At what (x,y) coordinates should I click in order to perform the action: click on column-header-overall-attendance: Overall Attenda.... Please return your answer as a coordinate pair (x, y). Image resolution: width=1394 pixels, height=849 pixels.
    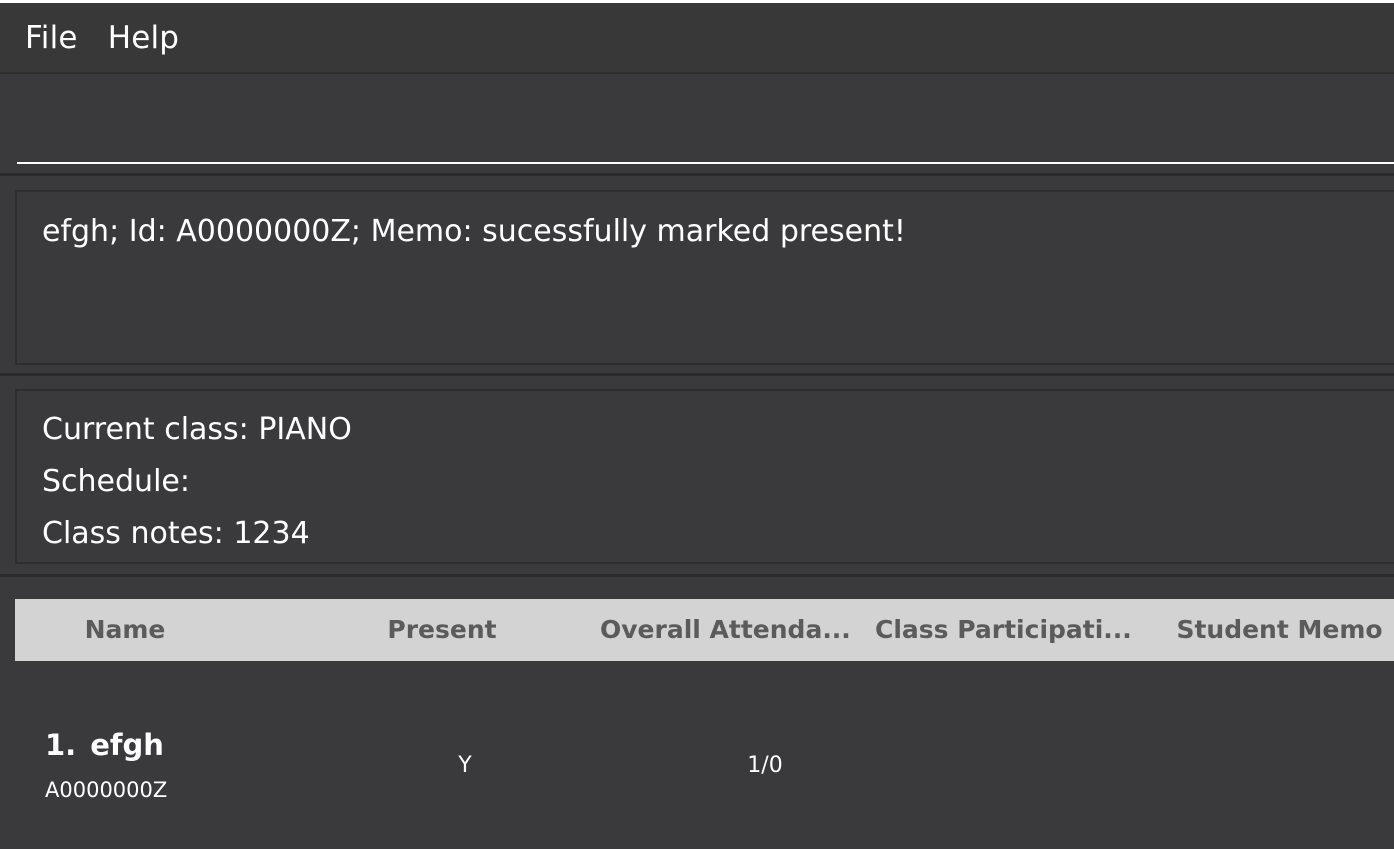
    Looking at the image, I should click on (725, 630).